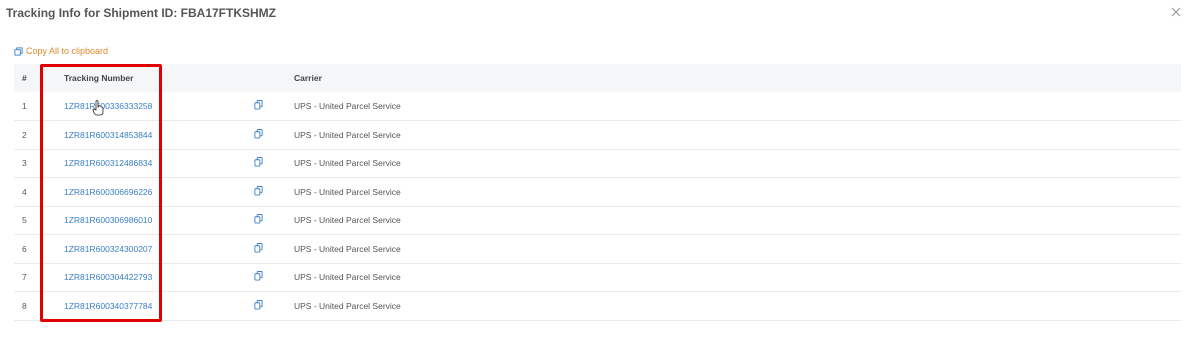 This screenshot has height=338, width=1194. I want to click on tracking-number-link: 1ZR81R600314853844, so click(108, 135).